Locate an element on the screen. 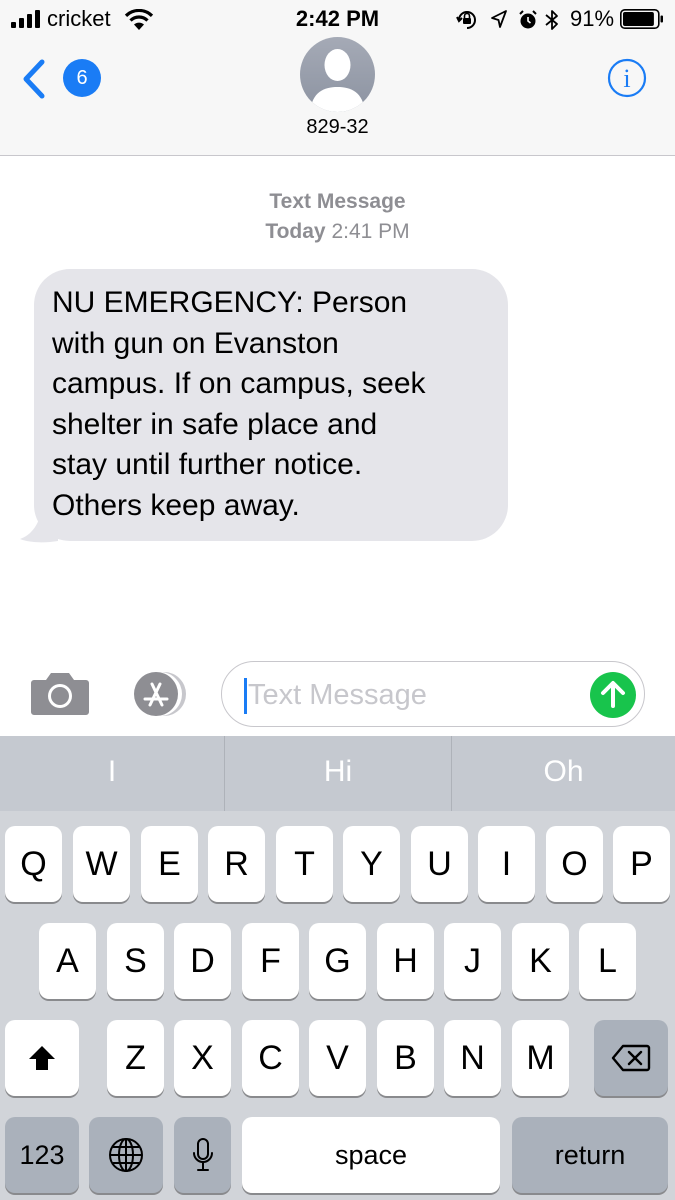  message-timestamp: Today 2:41 PM is located at coordinates (337, 232).